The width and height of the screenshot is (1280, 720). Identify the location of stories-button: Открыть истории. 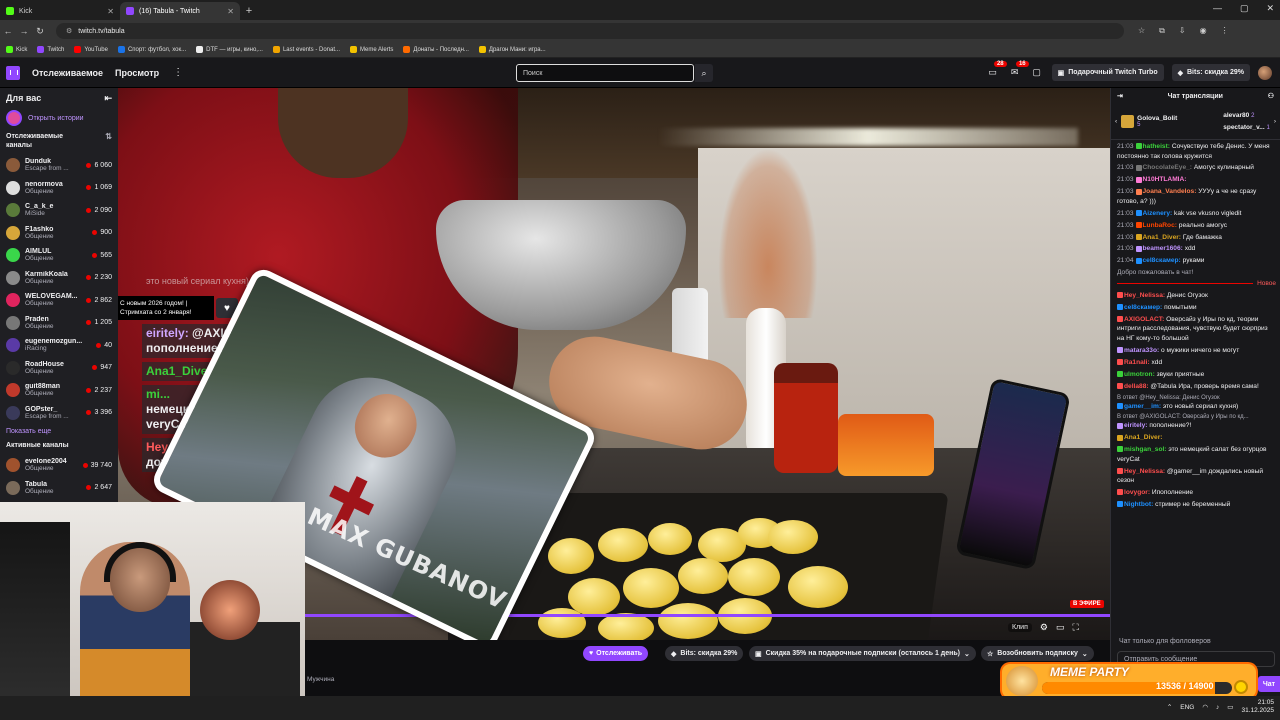
(59, 118).